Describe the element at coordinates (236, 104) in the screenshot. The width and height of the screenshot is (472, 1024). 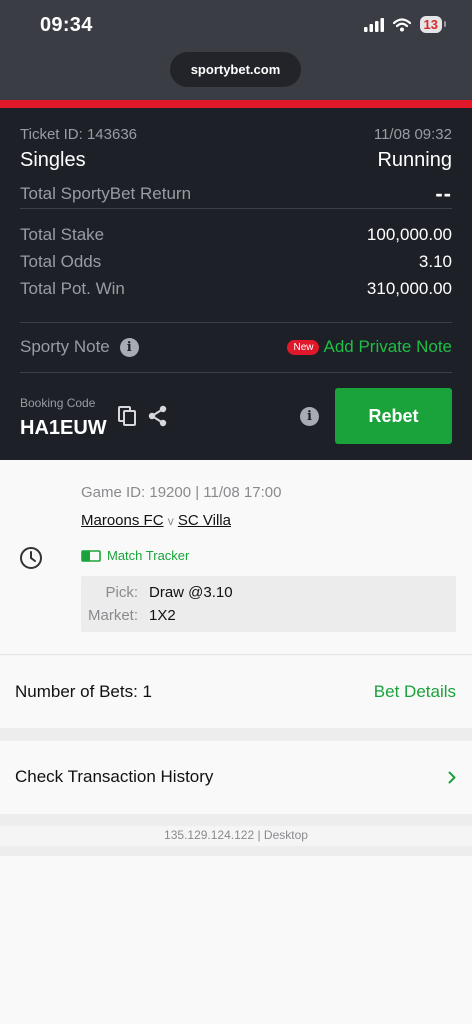
I see `brand-stripe` at that location.